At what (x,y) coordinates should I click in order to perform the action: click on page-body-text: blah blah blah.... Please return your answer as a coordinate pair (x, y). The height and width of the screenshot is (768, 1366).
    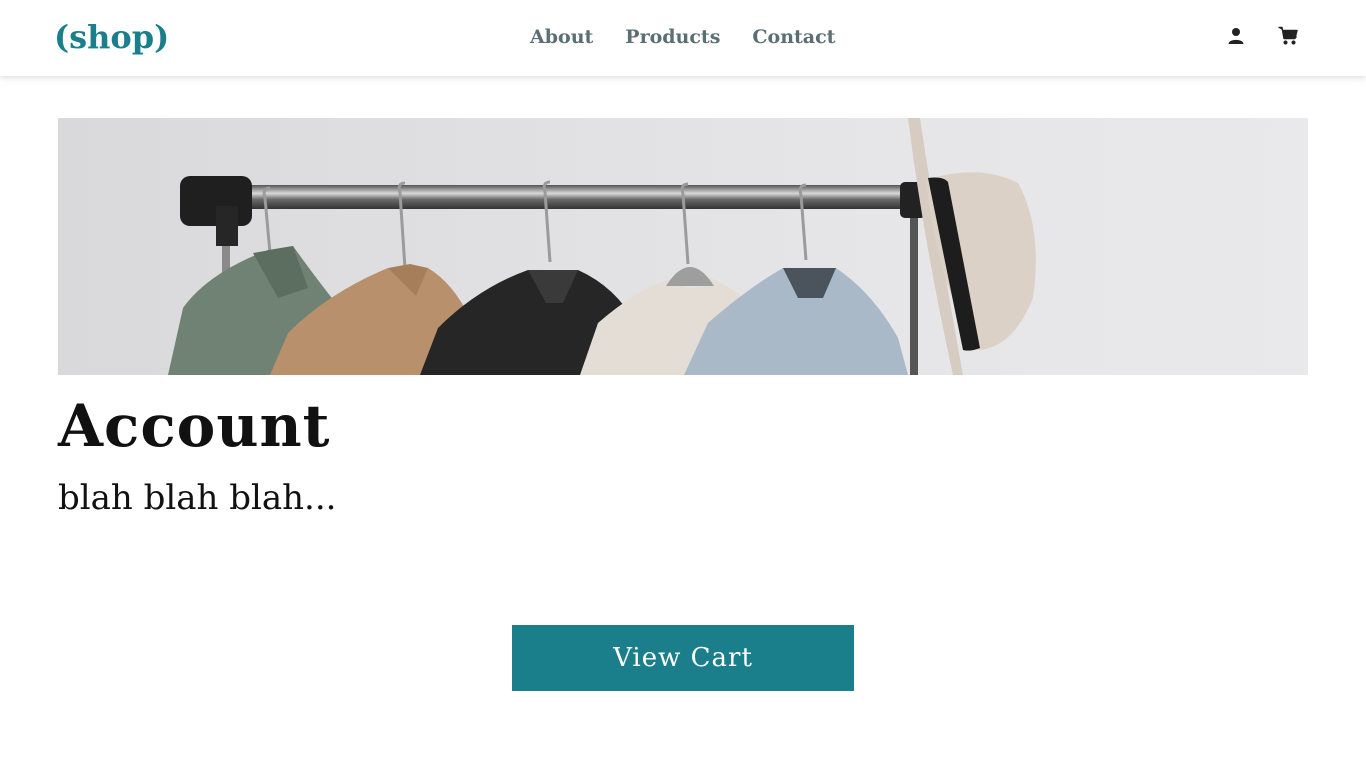
    Looking at the image, I should click on (197, 498).